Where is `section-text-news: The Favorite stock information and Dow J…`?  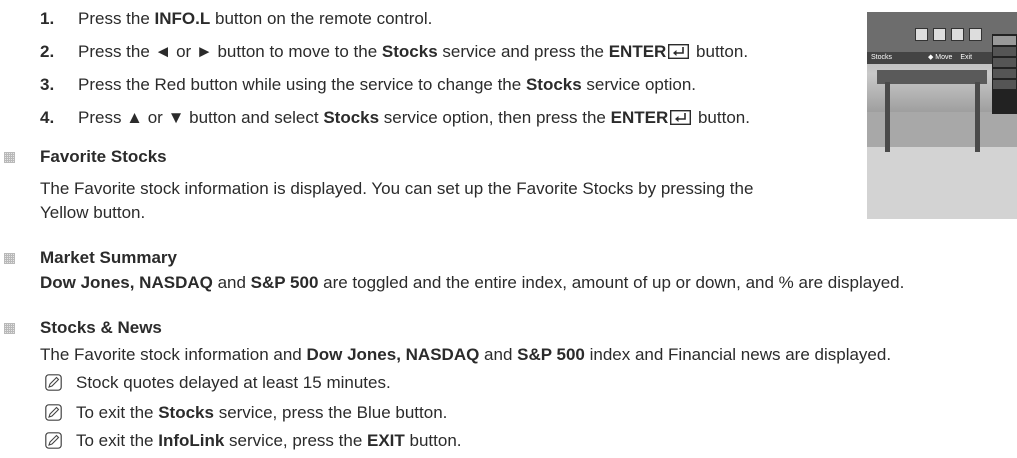
section-text-news: The Favorite stock information and Dow J… is located at coordinates (466, 354).